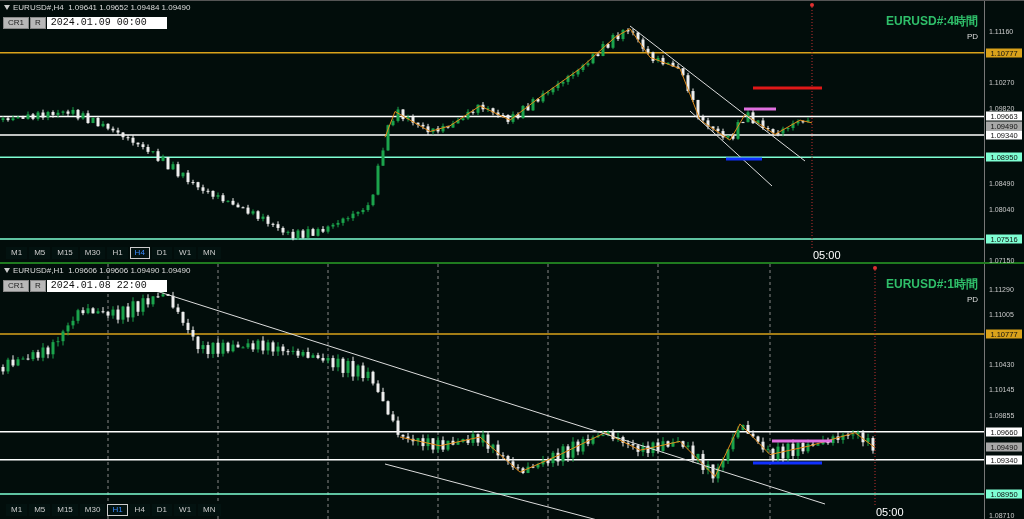 Image resolution: width=1024 pixels, height=519 pixels. I want to click on chart-header: EURUSD#,H1 1.09606 1.09606 1.09490 1.09490, so click(102, 270).